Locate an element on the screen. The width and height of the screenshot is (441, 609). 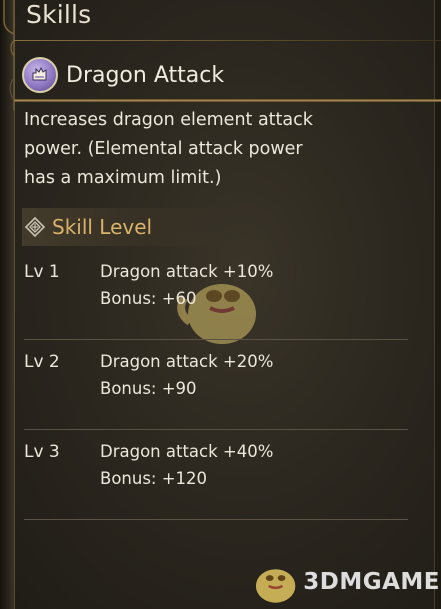
skill-header: Dragon Attack is located at coordinates (123, 75).